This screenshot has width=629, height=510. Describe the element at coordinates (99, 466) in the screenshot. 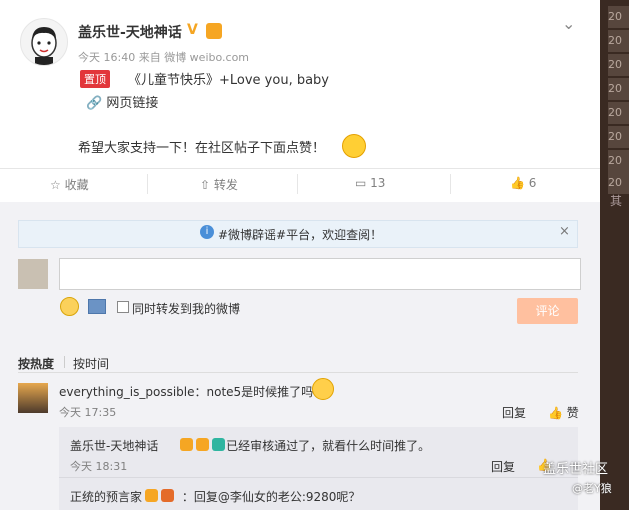

I see `reply-time: 今天 18:31` at that location.